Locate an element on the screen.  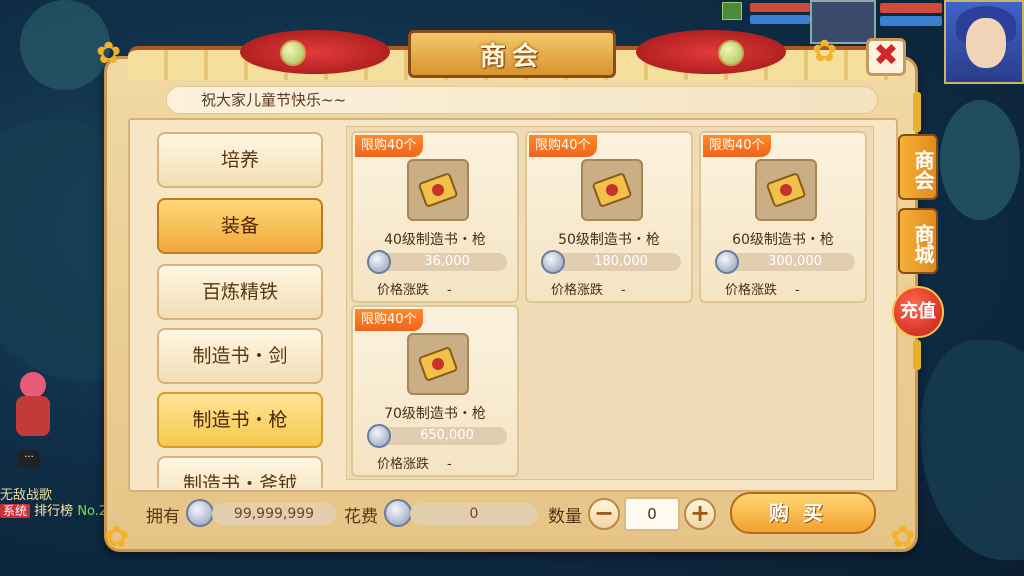
close-icon: ✖ is located at coordinates (886, 55).